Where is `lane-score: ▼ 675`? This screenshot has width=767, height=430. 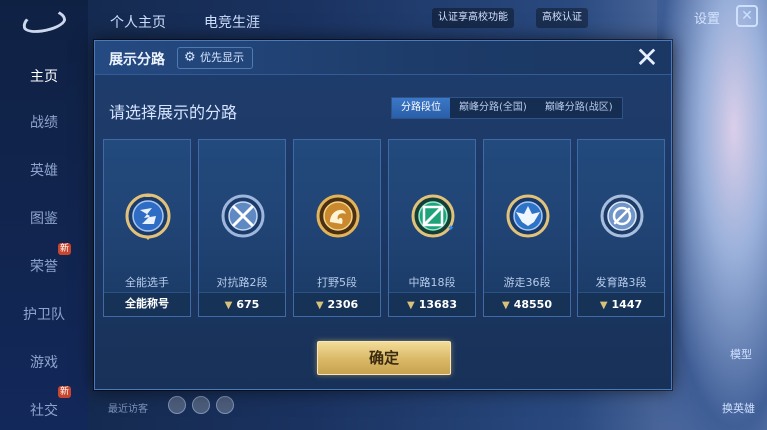
lane-score: ▼ 675 is located at coordinates (242, 304).